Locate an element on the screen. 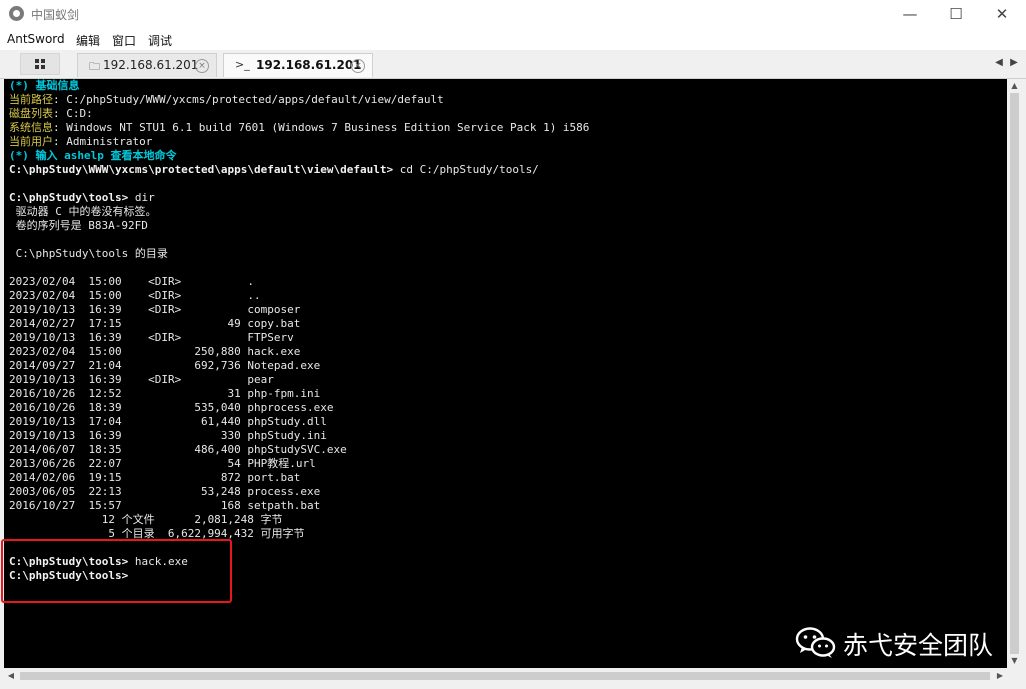 Image resolution: width=1026 pixels, height=689 pixels. terminal-text: 2023/02/04 15:00 <DIR> . is located at coordinates (132, 281).